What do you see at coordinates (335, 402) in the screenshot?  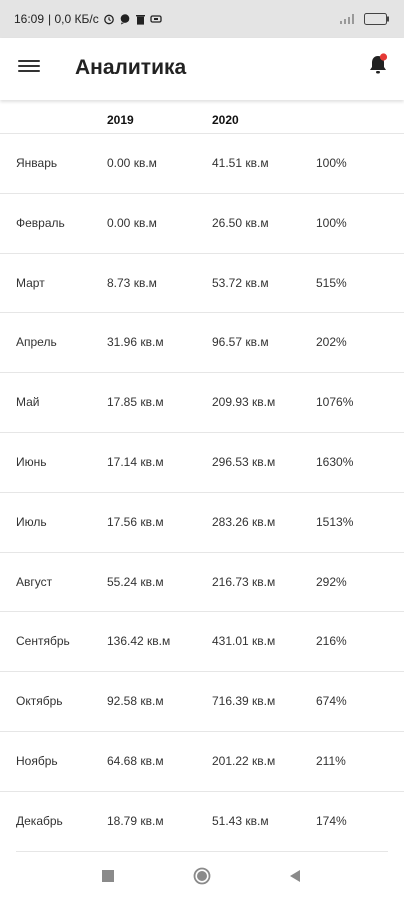 I see `percent-cell: 1076%` at bounding box center [335, 402].